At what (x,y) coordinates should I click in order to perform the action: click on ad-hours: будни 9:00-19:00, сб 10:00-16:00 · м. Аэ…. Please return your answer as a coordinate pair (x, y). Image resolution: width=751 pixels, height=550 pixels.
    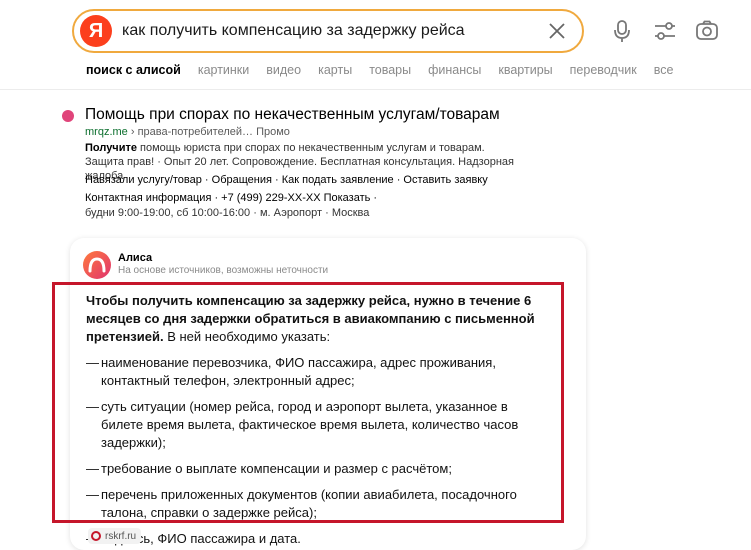
    Looking at the image, I should click on (227, 213).